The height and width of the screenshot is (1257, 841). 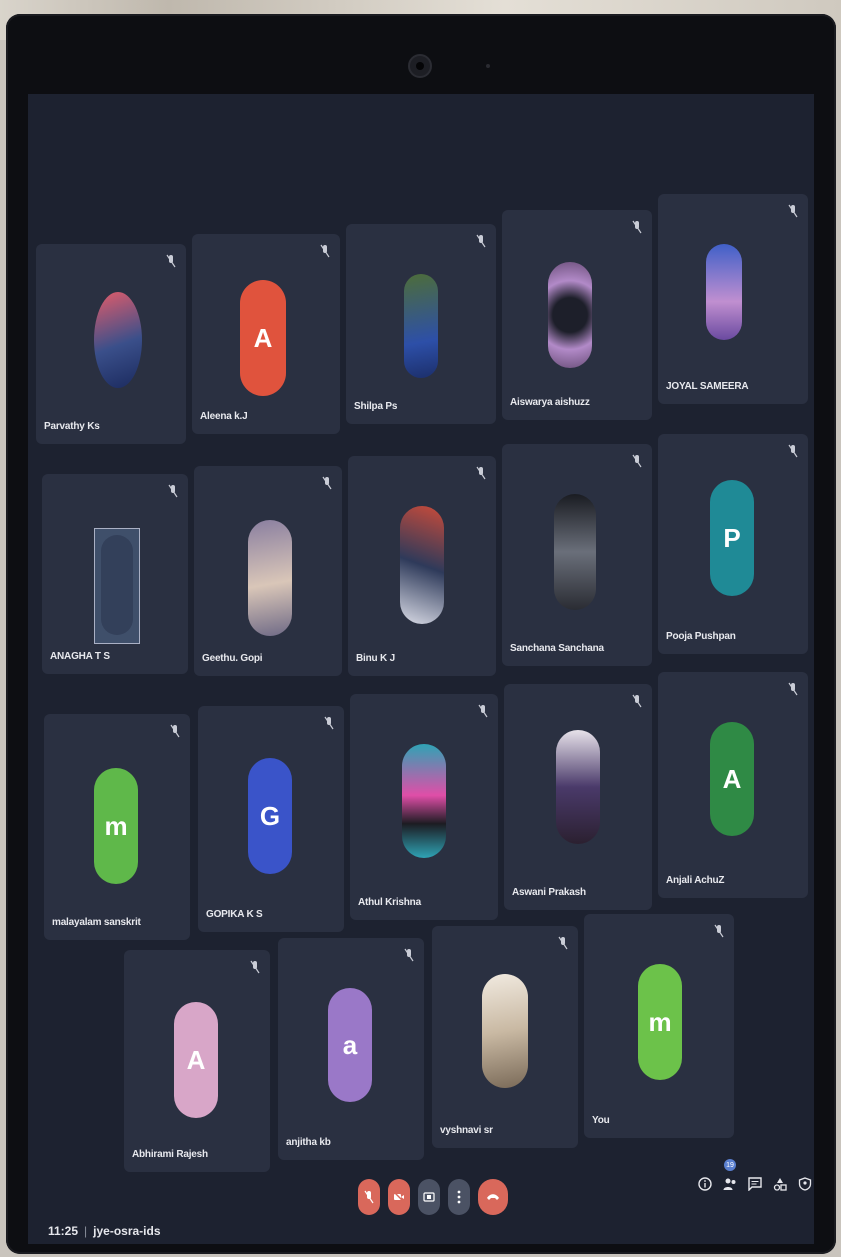 What do you see at coordinates (493, 1197) in the screenshot?
I see `leave-call-icon` at bounding box center [493, 1197].